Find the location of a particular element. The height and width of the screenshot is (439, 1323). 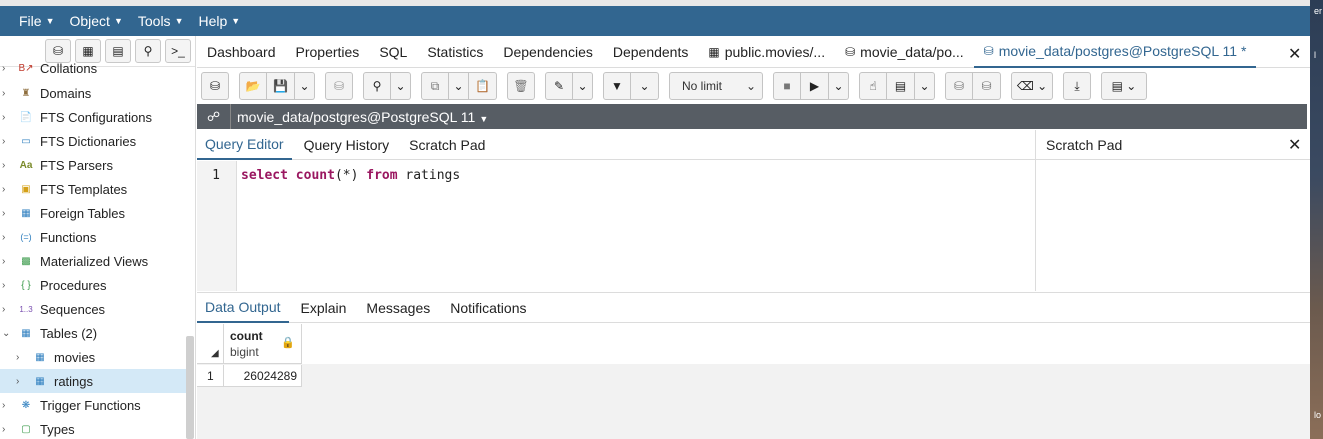

tab-scratch-pad: Scratch Pad is located at coordinates (447, 145).